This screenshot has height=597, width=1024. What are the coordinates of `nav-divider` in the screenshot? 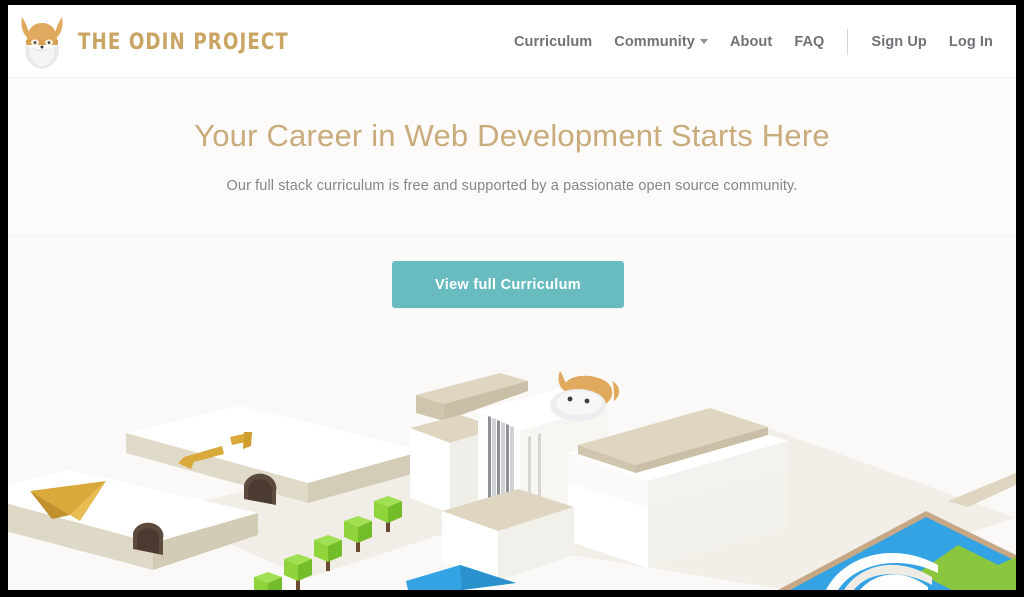 It's located at (848, 41).